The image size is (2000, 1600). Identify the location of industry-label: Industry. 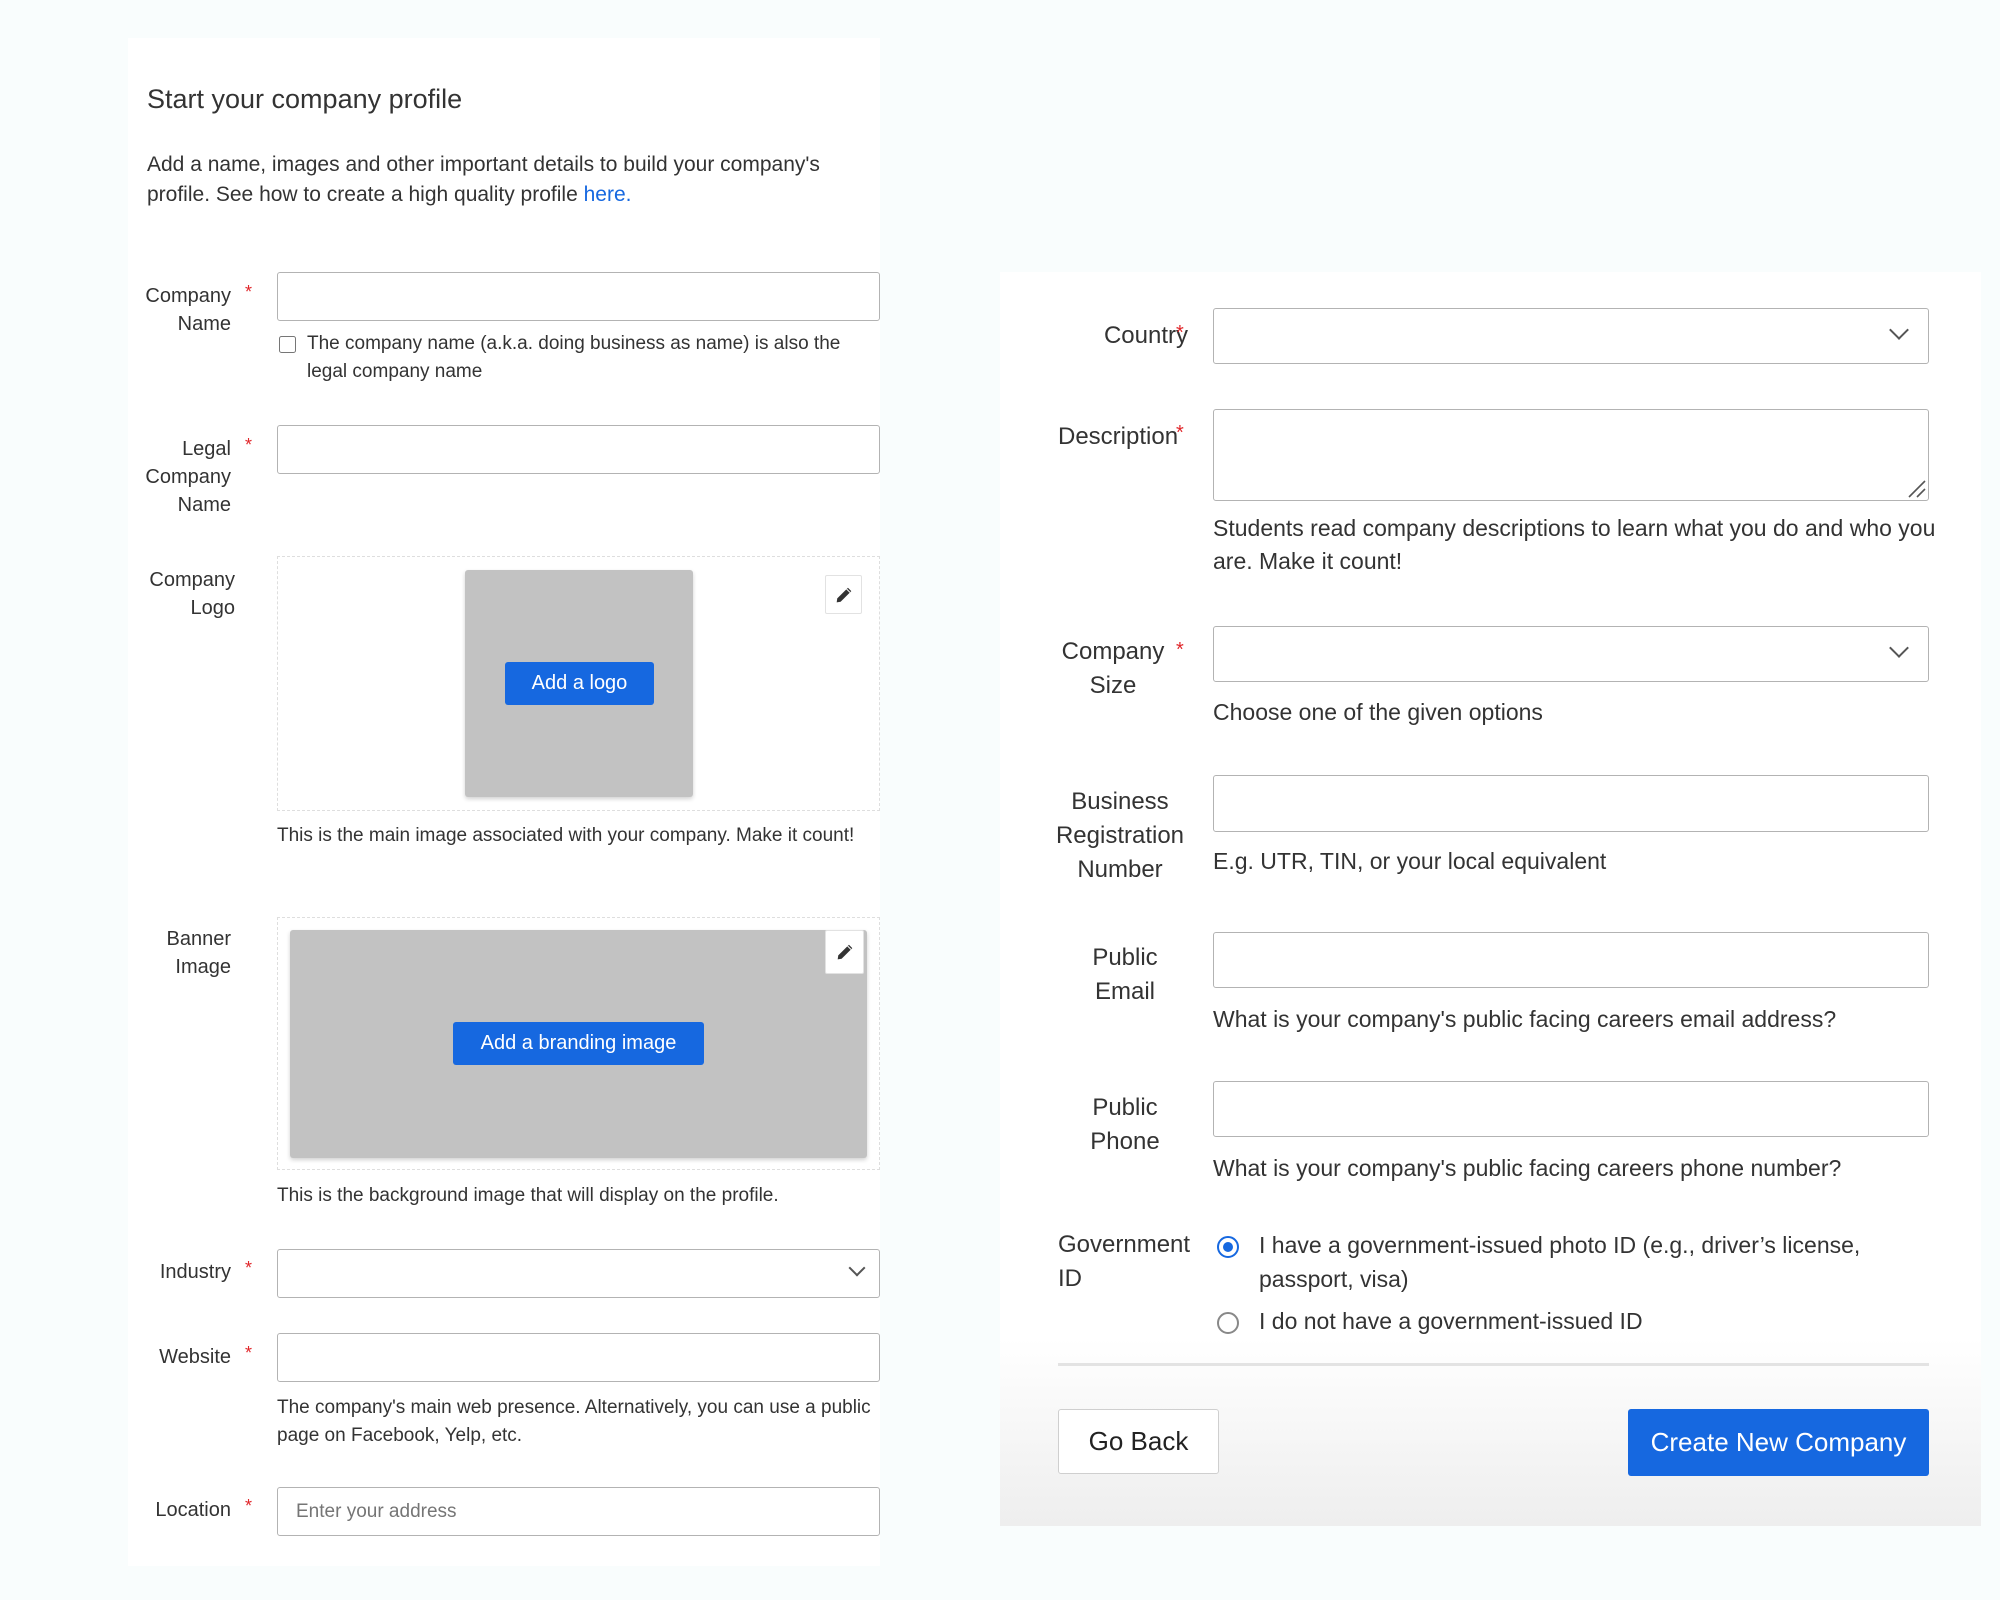
(195, 1272).